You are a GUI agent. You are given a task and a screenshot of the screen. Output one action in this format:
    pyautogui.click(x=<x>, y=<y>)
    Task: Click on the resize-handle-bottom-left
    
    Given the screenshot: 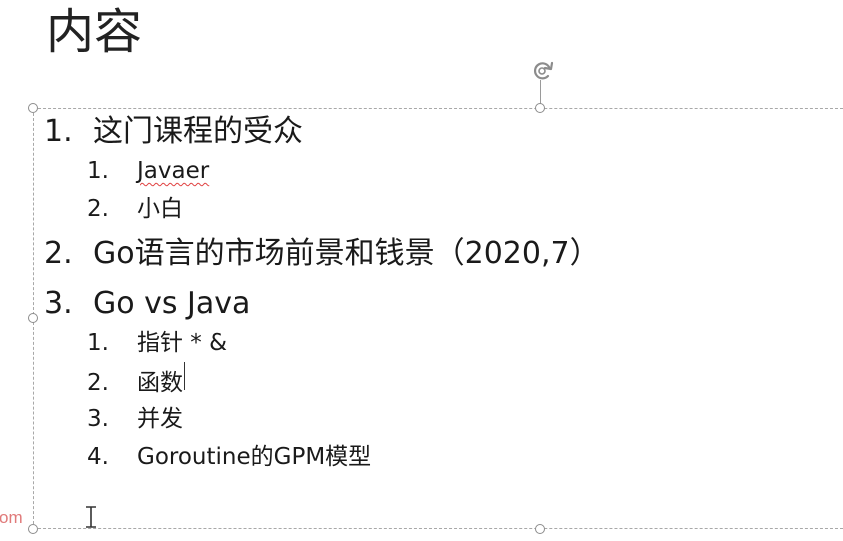 What is the action you would take?
    pyautogui.click(x=33, y=529)
    